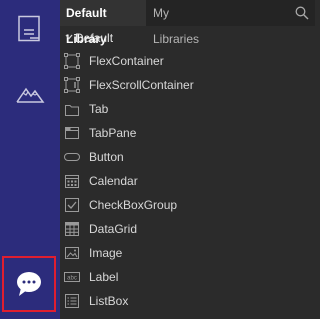 Image resolution: width=320 pixels, height=319 pixels. What do you see at coordinates (72, 253) in the screenshot?
I see `image-icon` at bounding box center [72, 253].